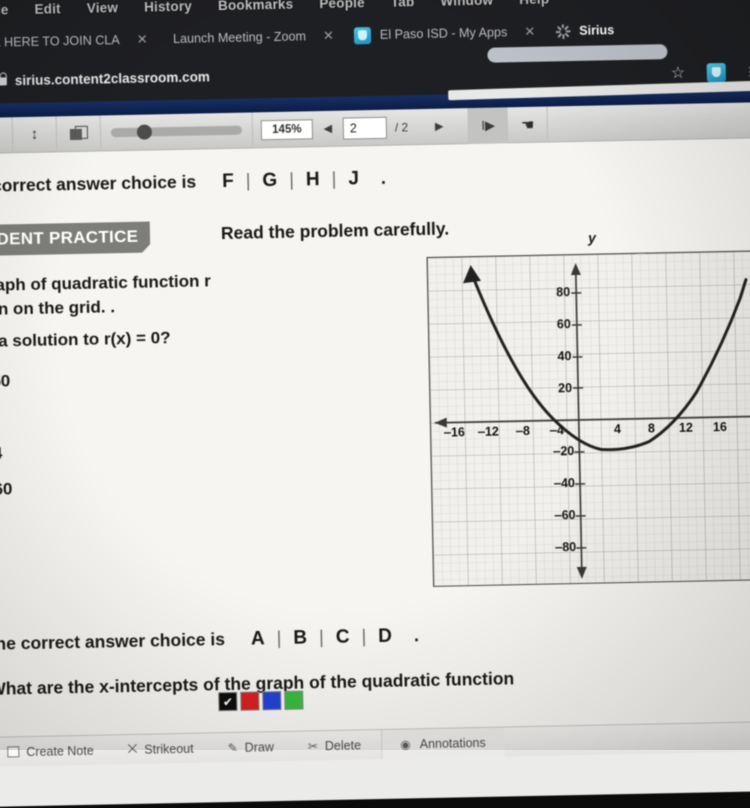 Image resolution: width=750 pixels, height=808 pixels. Describe the element at coordinates (562, 31) in the screenshot. I see `loading-spinner-icon` at that location.